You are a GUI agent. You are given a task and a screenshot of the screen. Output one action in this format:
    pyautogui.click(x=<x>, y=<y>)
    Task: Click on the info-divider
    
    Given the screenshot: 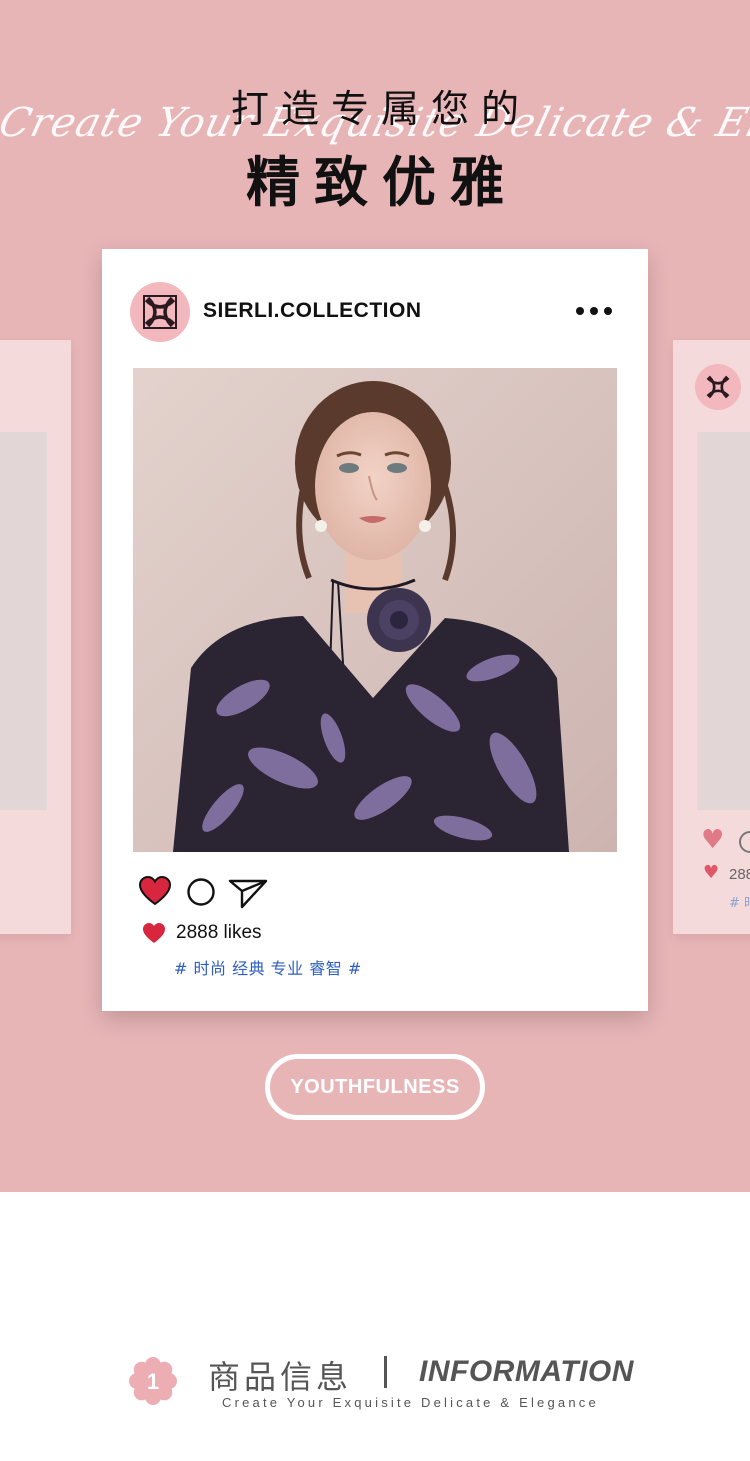 What is the action you would take?
    pyautogui.click(x=385, y=1372)
    